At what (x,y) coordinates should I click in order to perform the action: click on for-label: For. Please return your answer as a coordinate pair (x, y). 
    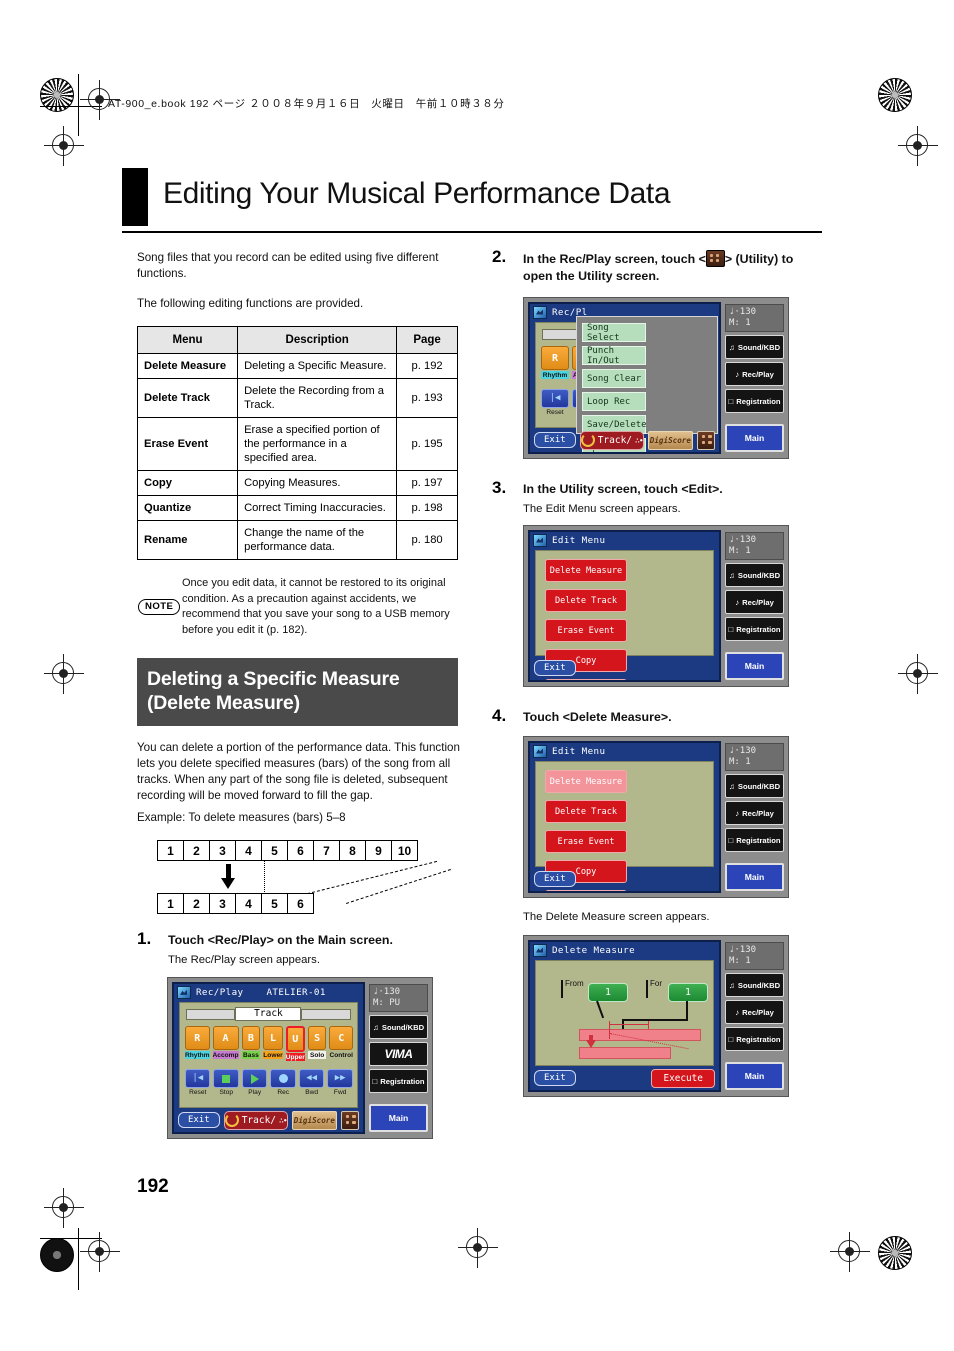
    Looking at the image, I should click on (656, 983).